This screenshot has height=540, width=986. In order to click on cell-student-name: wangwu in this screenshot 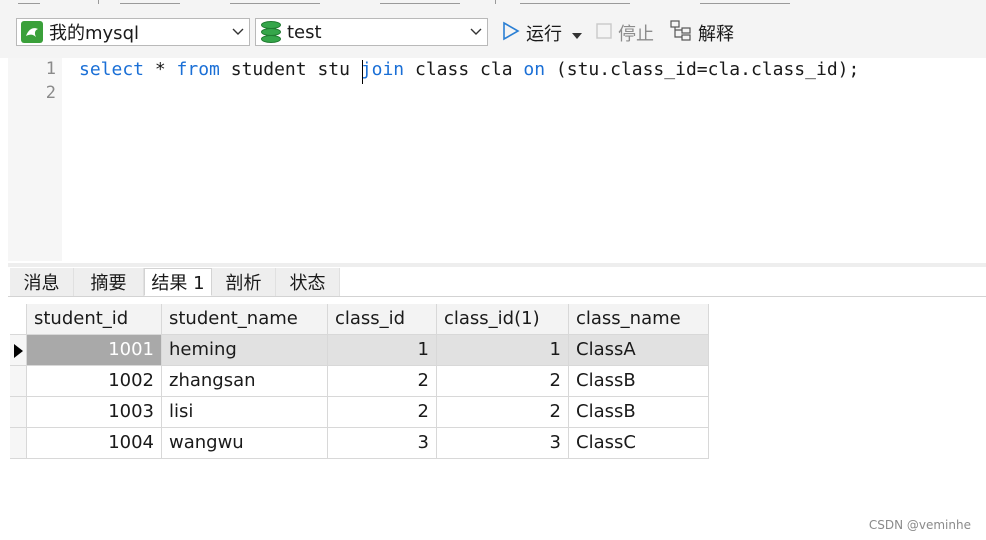, I will do `click(245, 443)`.